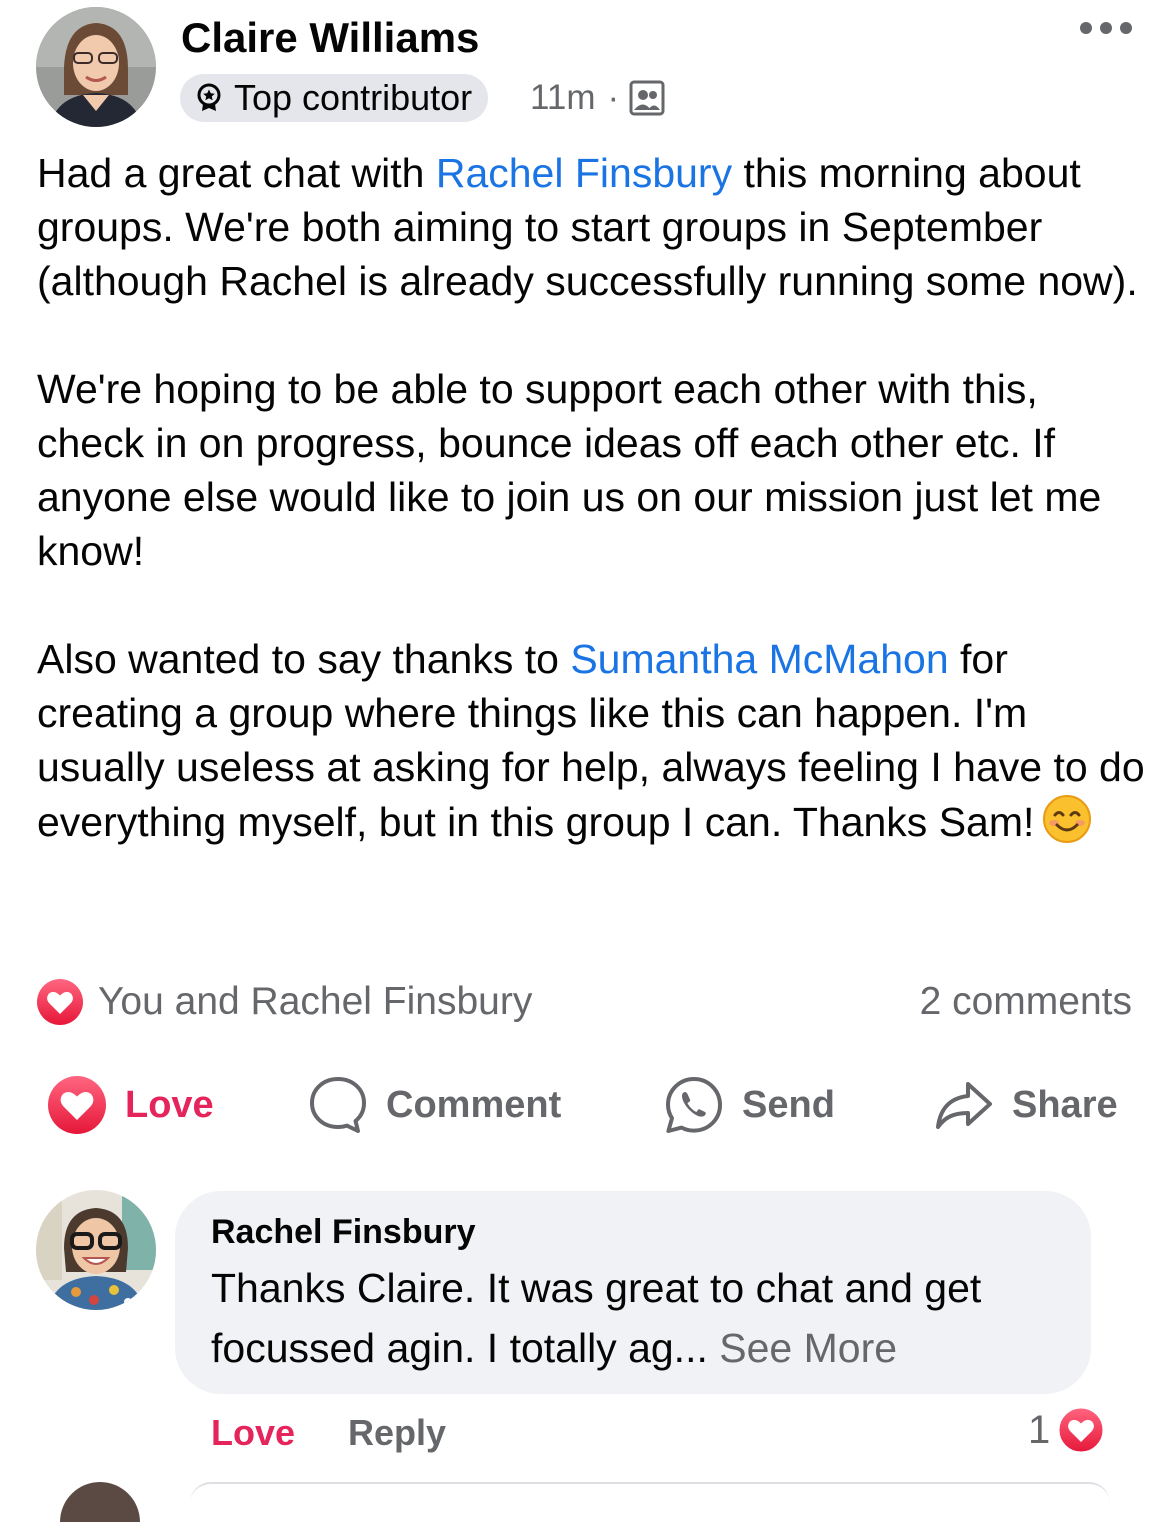  I want to click on post-text: Also wanted to say thanks to, so click(304, 659).